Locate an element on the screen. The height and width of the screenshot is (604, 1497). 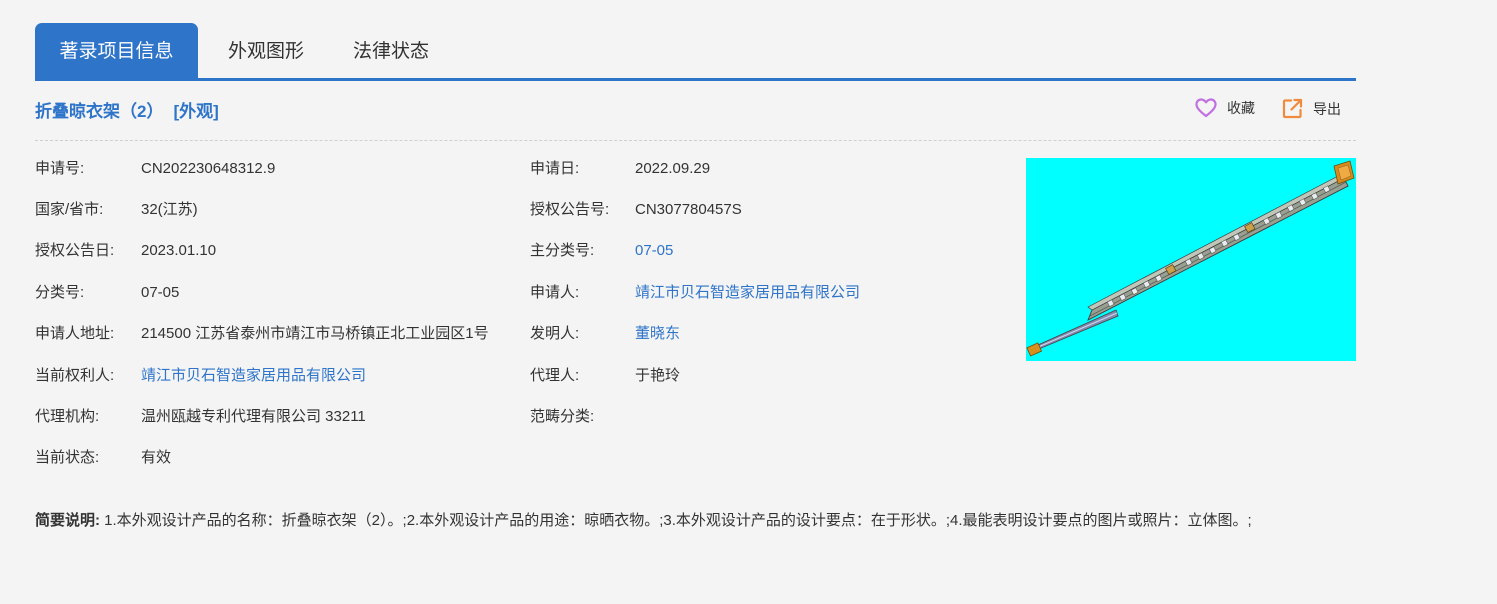
field-label: 代理人: is located at coordinates (555, 375).